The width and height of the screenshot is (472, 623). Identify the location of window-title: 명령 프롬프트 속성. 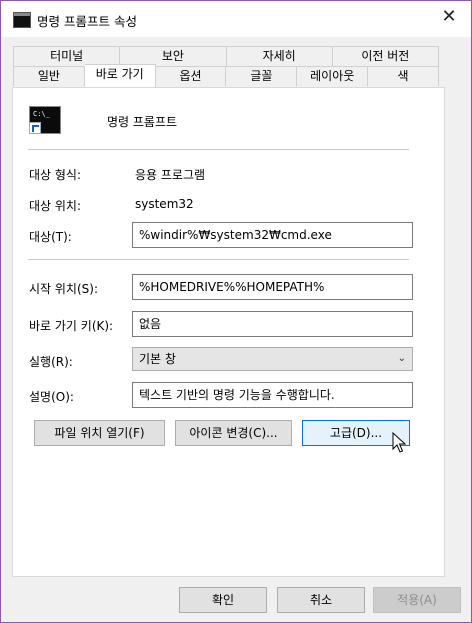
(87, 21).